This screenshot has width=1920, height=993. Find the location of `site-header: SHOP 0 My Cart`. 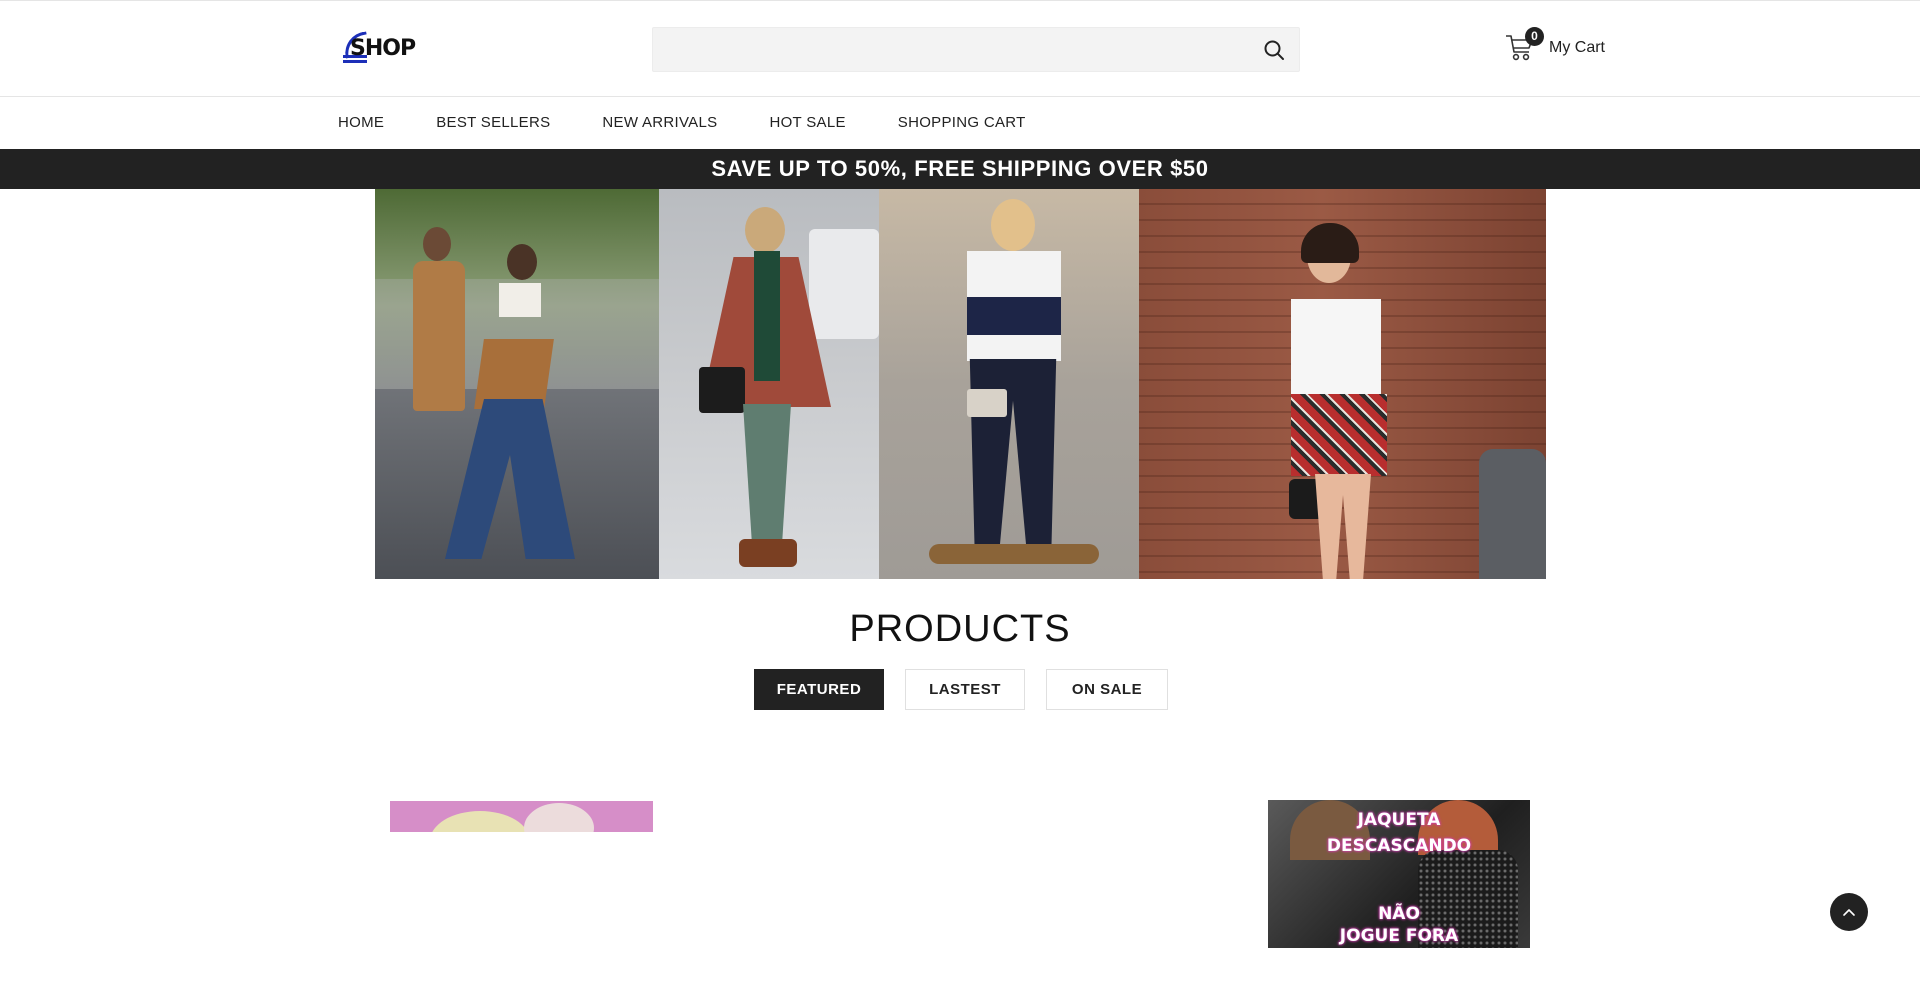

site-header: SHOP 0 My Cart is located at coordinates (960, 48).